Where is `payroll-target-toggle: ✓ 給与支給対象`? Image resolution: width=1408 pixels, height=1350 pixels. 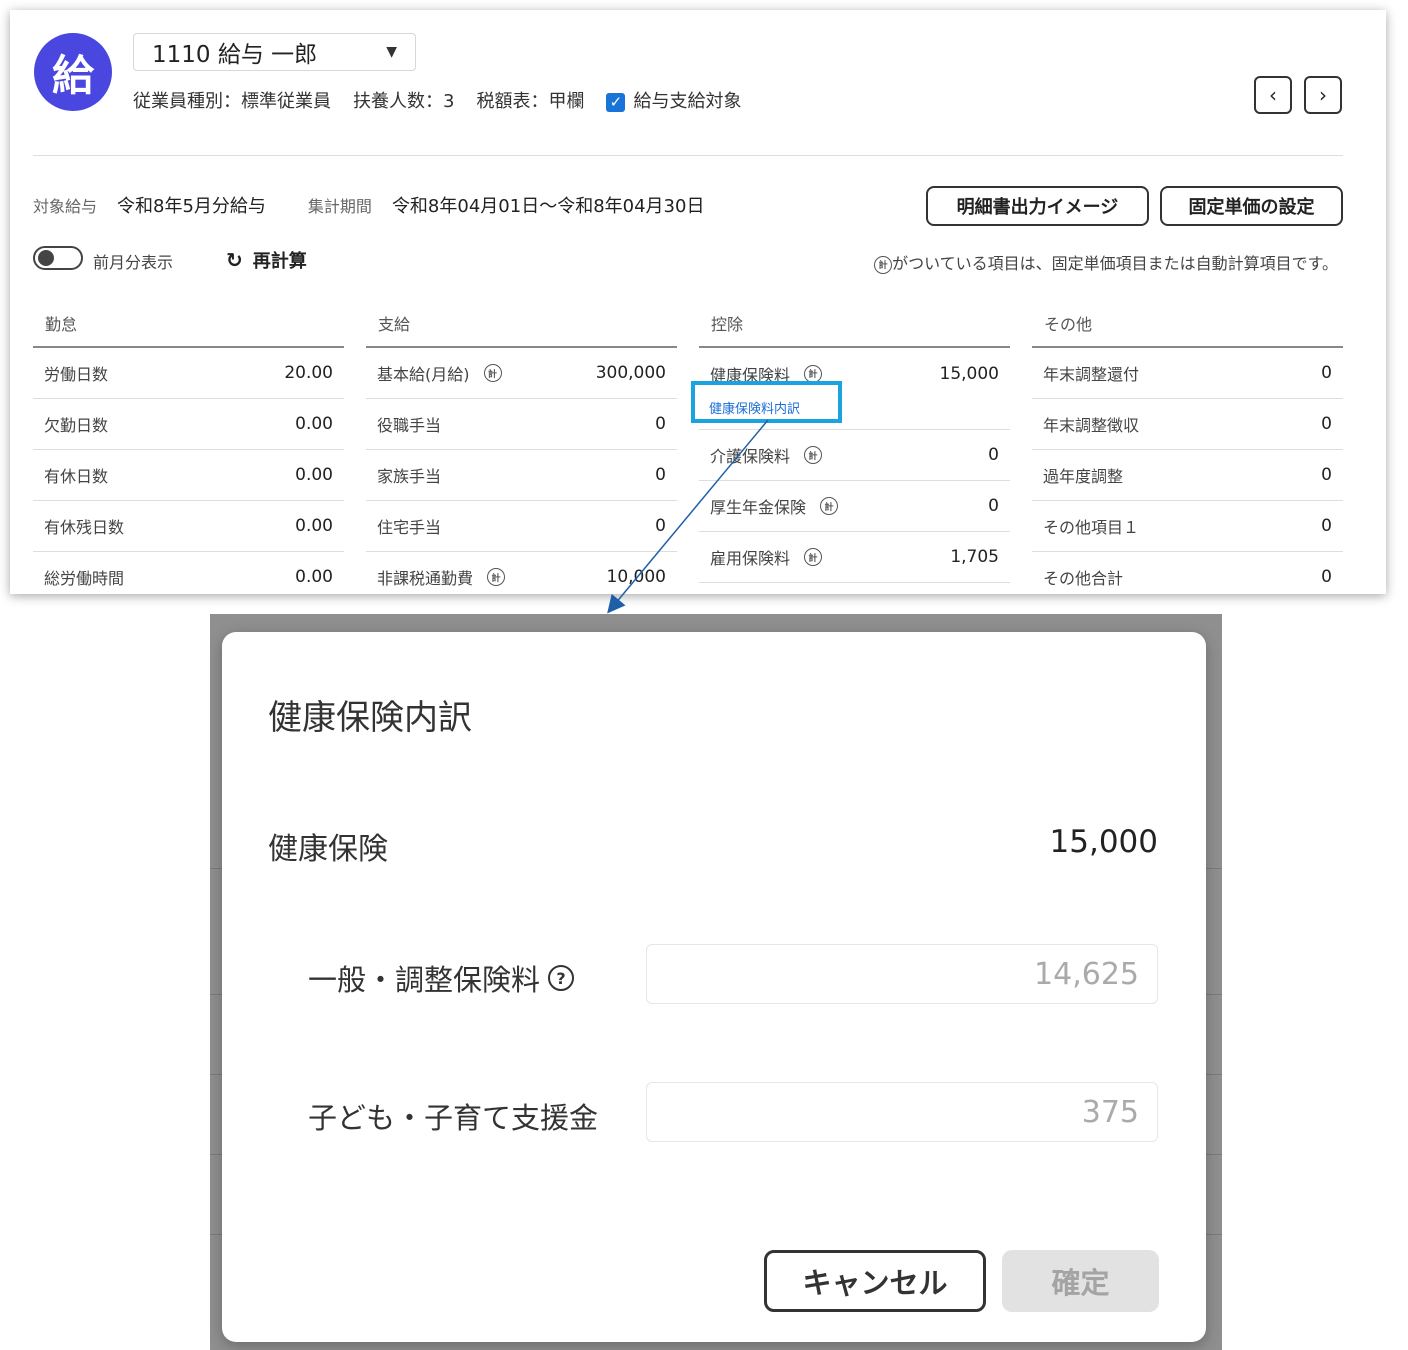
payroll-target-toggle: ✓ 給与支給対象 is located at coordinates (673, 100).